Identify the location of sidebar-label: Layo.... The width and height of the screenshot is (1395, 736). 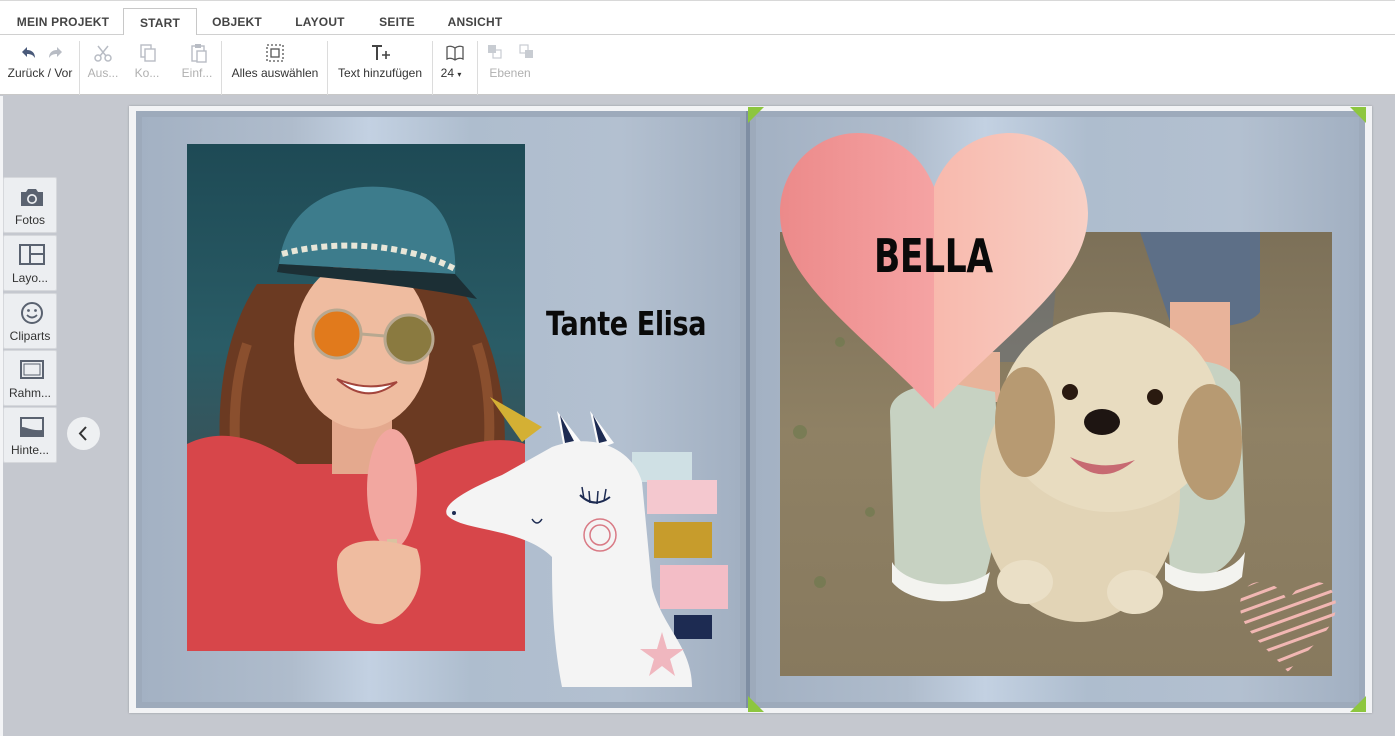
(30, 278).